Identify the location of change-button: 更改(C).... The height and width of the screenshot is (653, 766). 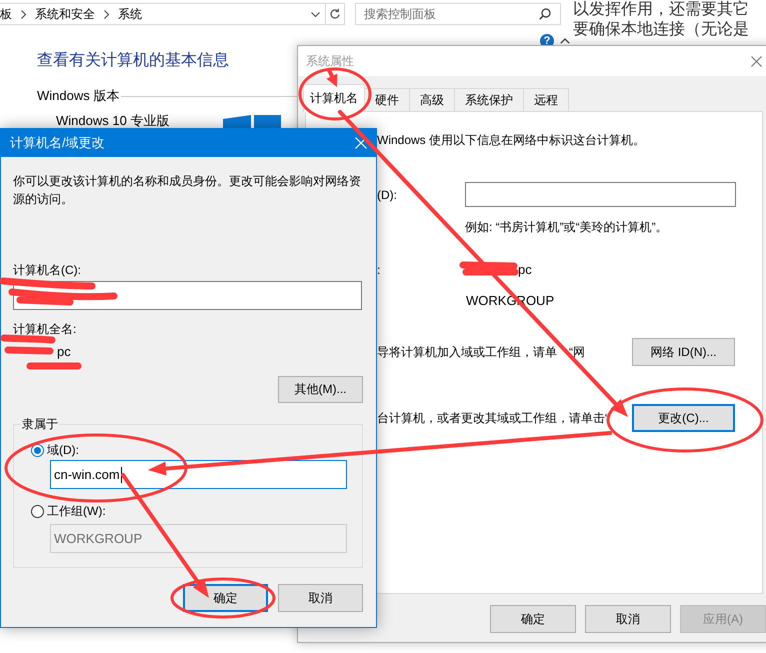
(683, 418).